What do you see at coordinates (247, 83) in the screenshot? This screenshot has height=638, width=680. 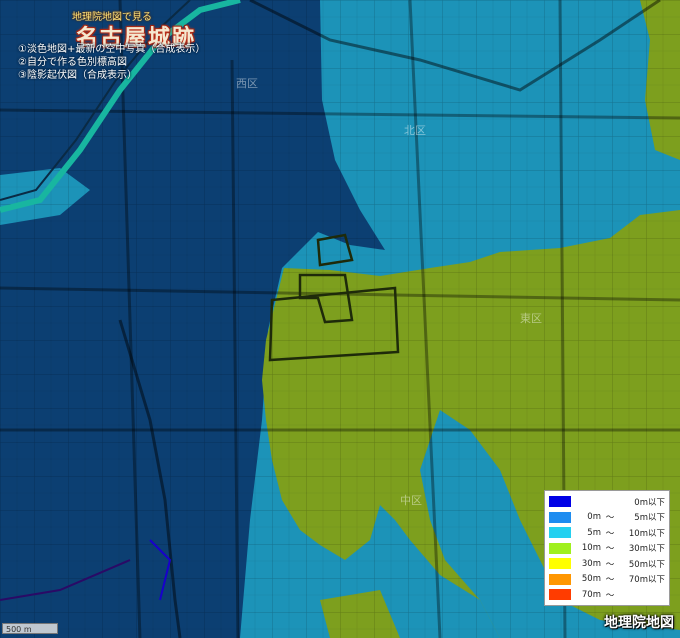 I see `ward-label-nishi: 西区` at bounding box center [247, 83].